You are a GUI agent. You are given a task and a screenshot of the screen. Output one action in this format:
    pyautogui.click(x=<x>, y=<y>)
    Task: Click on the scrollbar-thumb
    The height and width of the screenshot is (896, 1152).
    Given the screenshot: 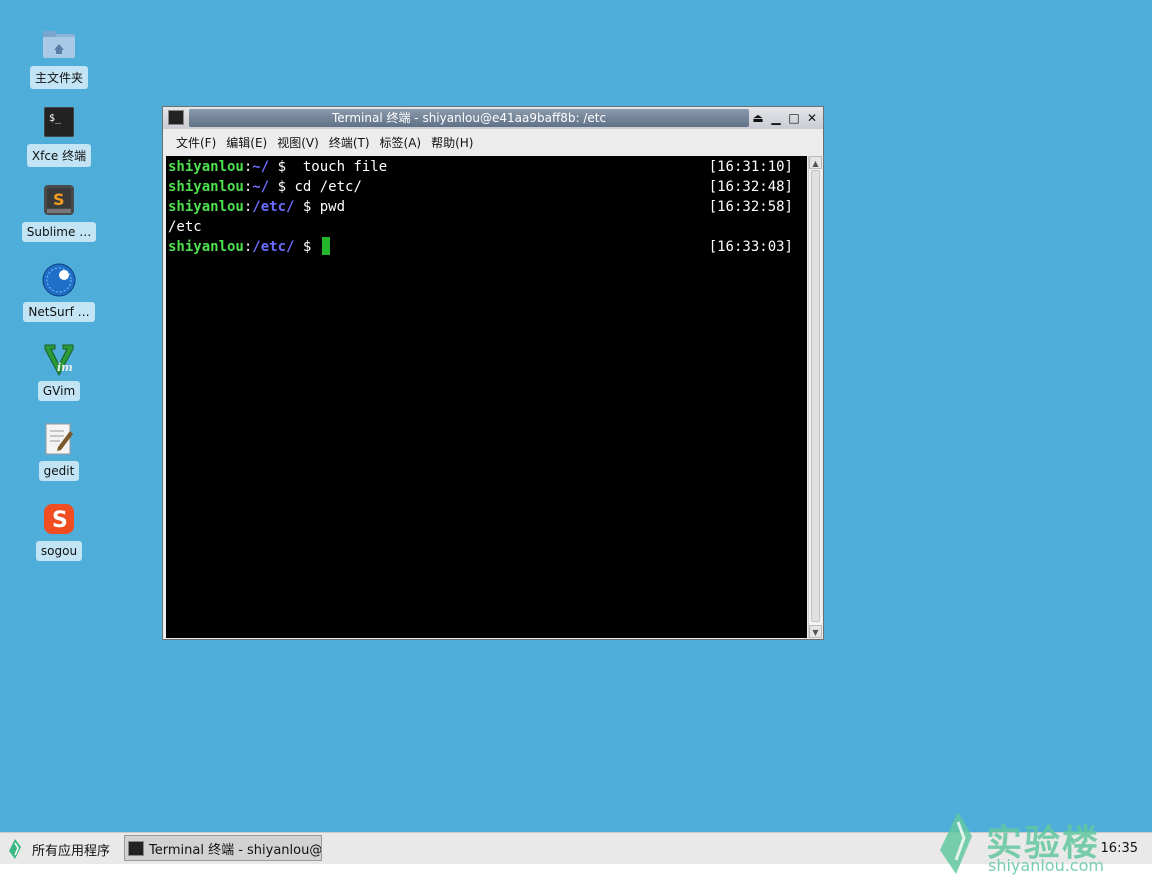 What is the action you would take?
    pyautogui.click(x=815, y=396)
    